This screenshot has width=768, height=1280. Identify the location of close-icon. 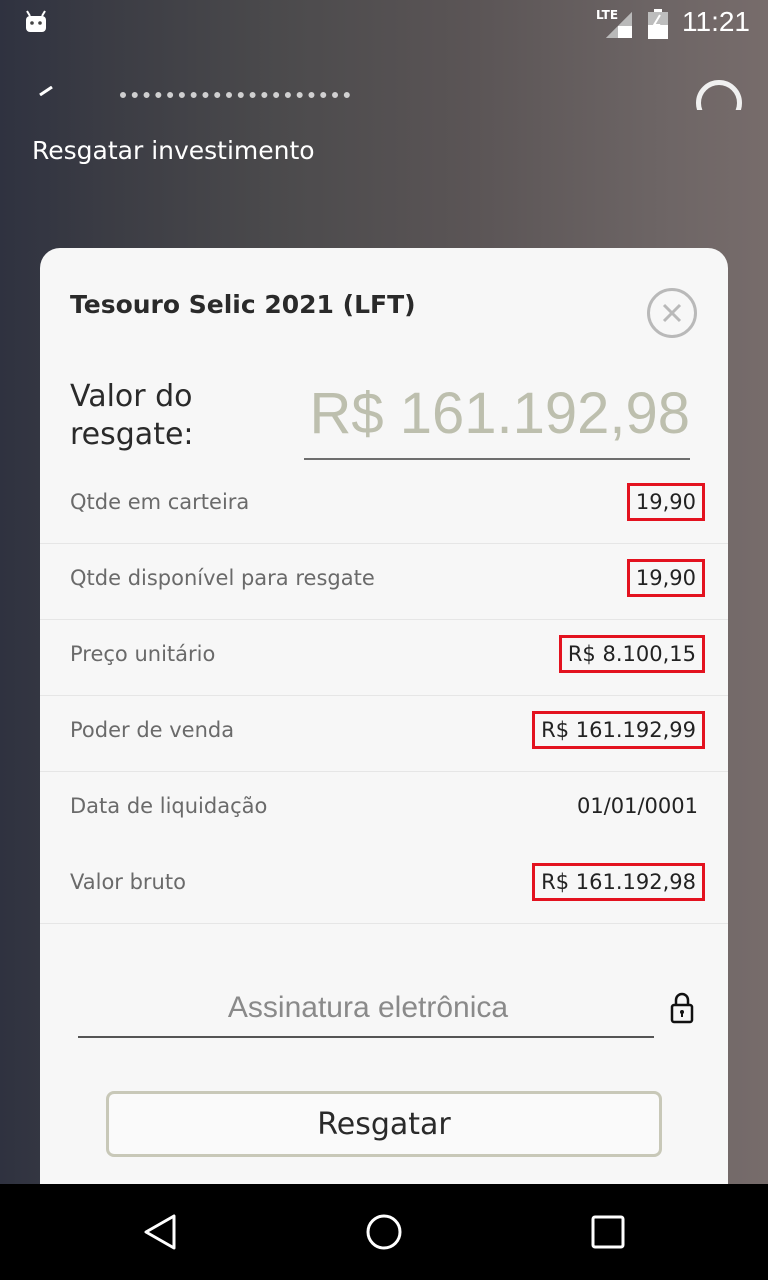
(672, 313).